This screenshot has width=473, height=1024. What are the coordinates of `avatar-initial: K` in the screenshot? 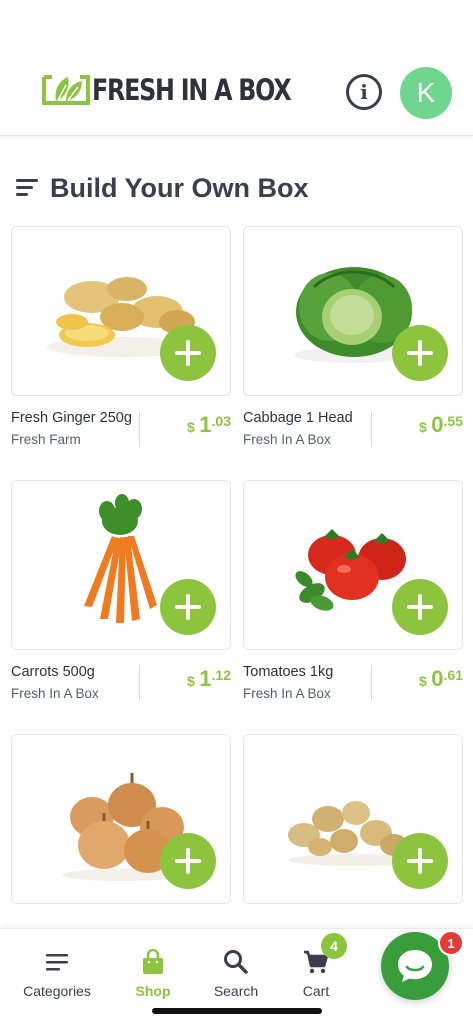 It's located at (426, 92).